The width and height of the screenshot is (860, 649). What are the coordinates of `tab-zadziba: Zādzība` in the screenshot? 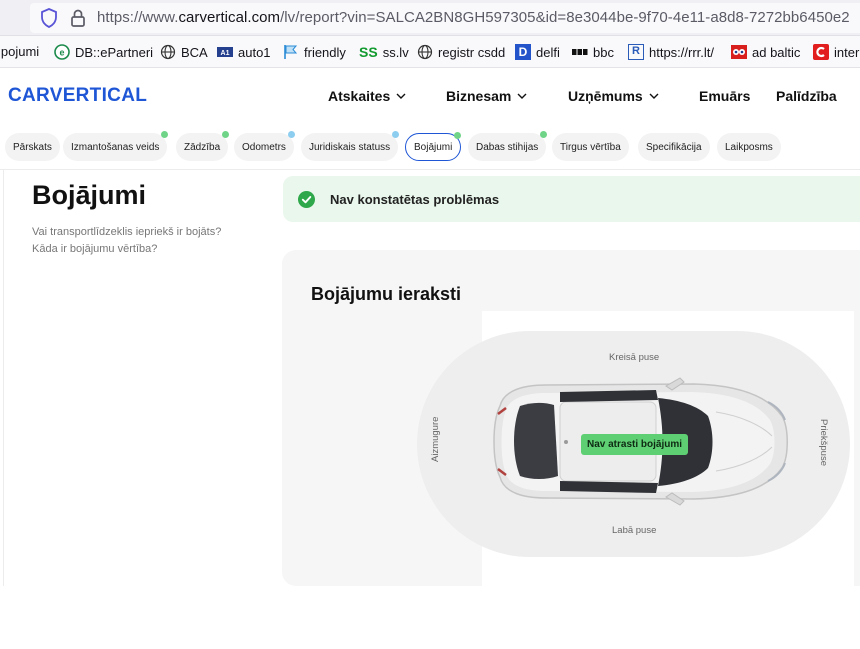 It's located at (203, 146).